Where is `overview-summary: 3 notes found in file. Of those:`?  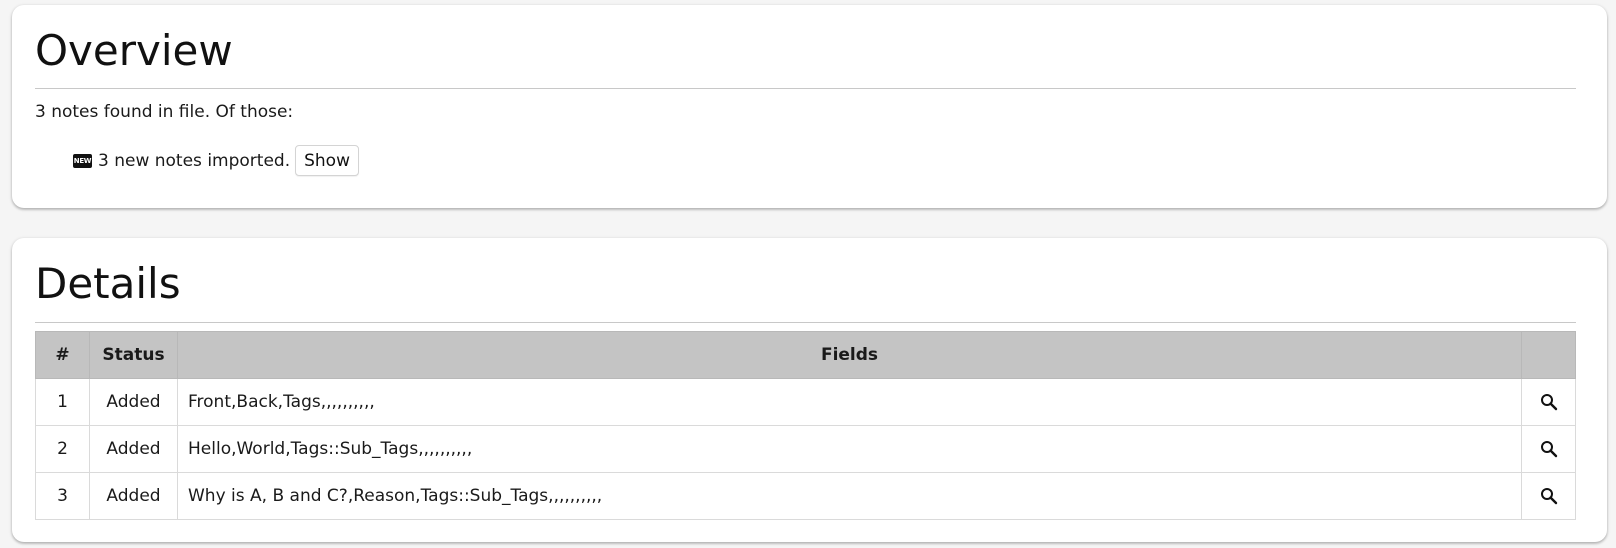 overview-summary: 3 notes found in file. Of those: is located at coordinates (164, 112).